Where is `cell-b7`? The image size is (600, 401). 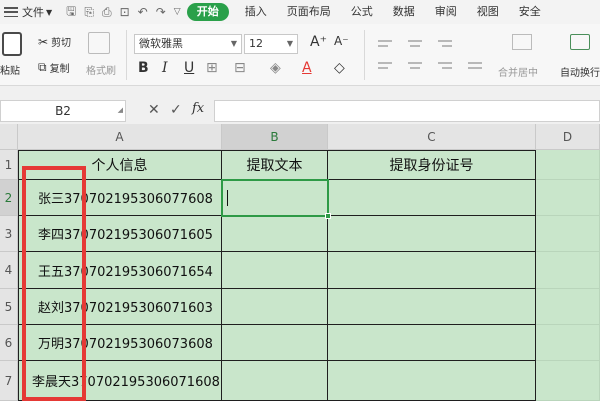 cell-b7 is located at coordinates (275, 381).